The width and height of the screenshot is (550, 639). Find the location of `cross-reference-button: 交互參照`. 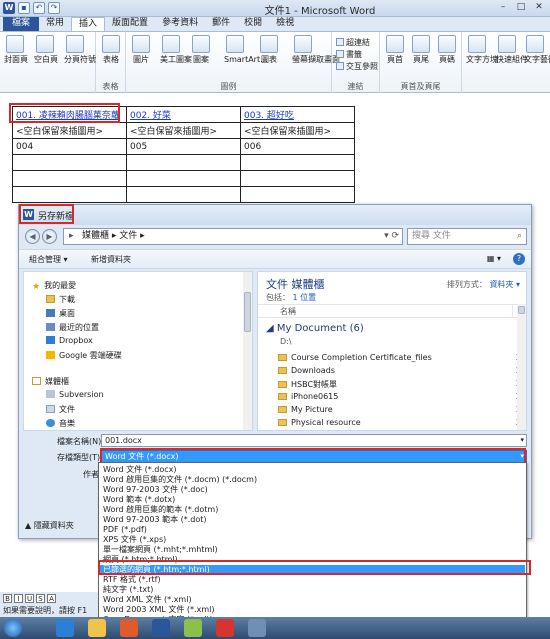

cross-reference-button: 交互參照 is located at coordinates (357, 66).